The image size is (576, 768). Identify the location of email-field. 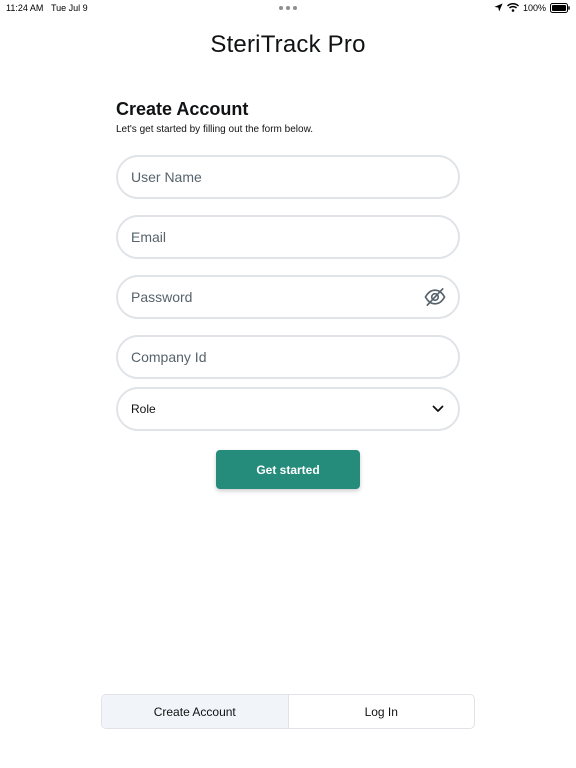
(288, 237).